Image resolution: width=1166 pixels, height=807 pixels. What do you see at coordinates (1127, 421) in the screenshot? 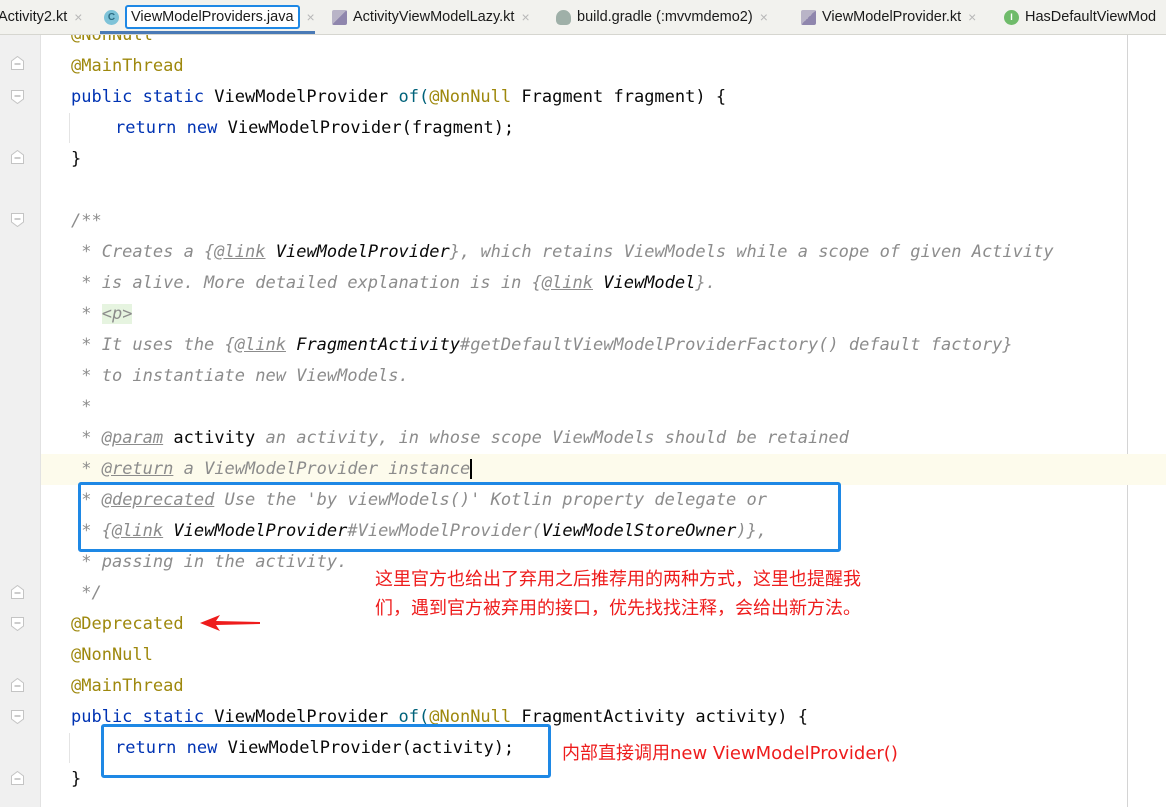
I see `right-margin-guide` at bounding box center [1127, 421].